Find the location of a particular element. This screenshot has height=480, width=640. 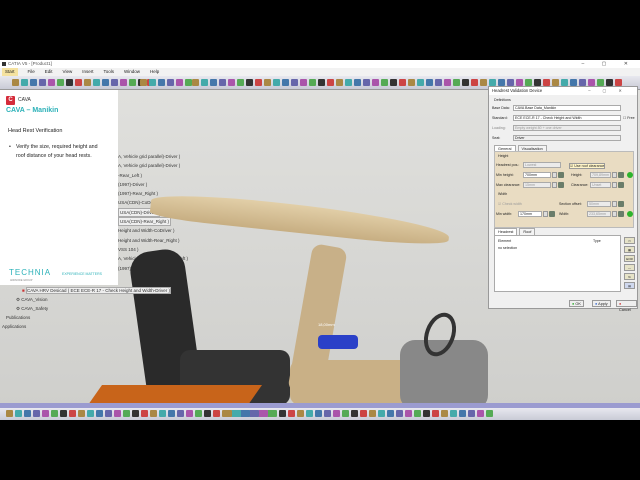

table-button: ▤ is located at coordinates (629, 285).